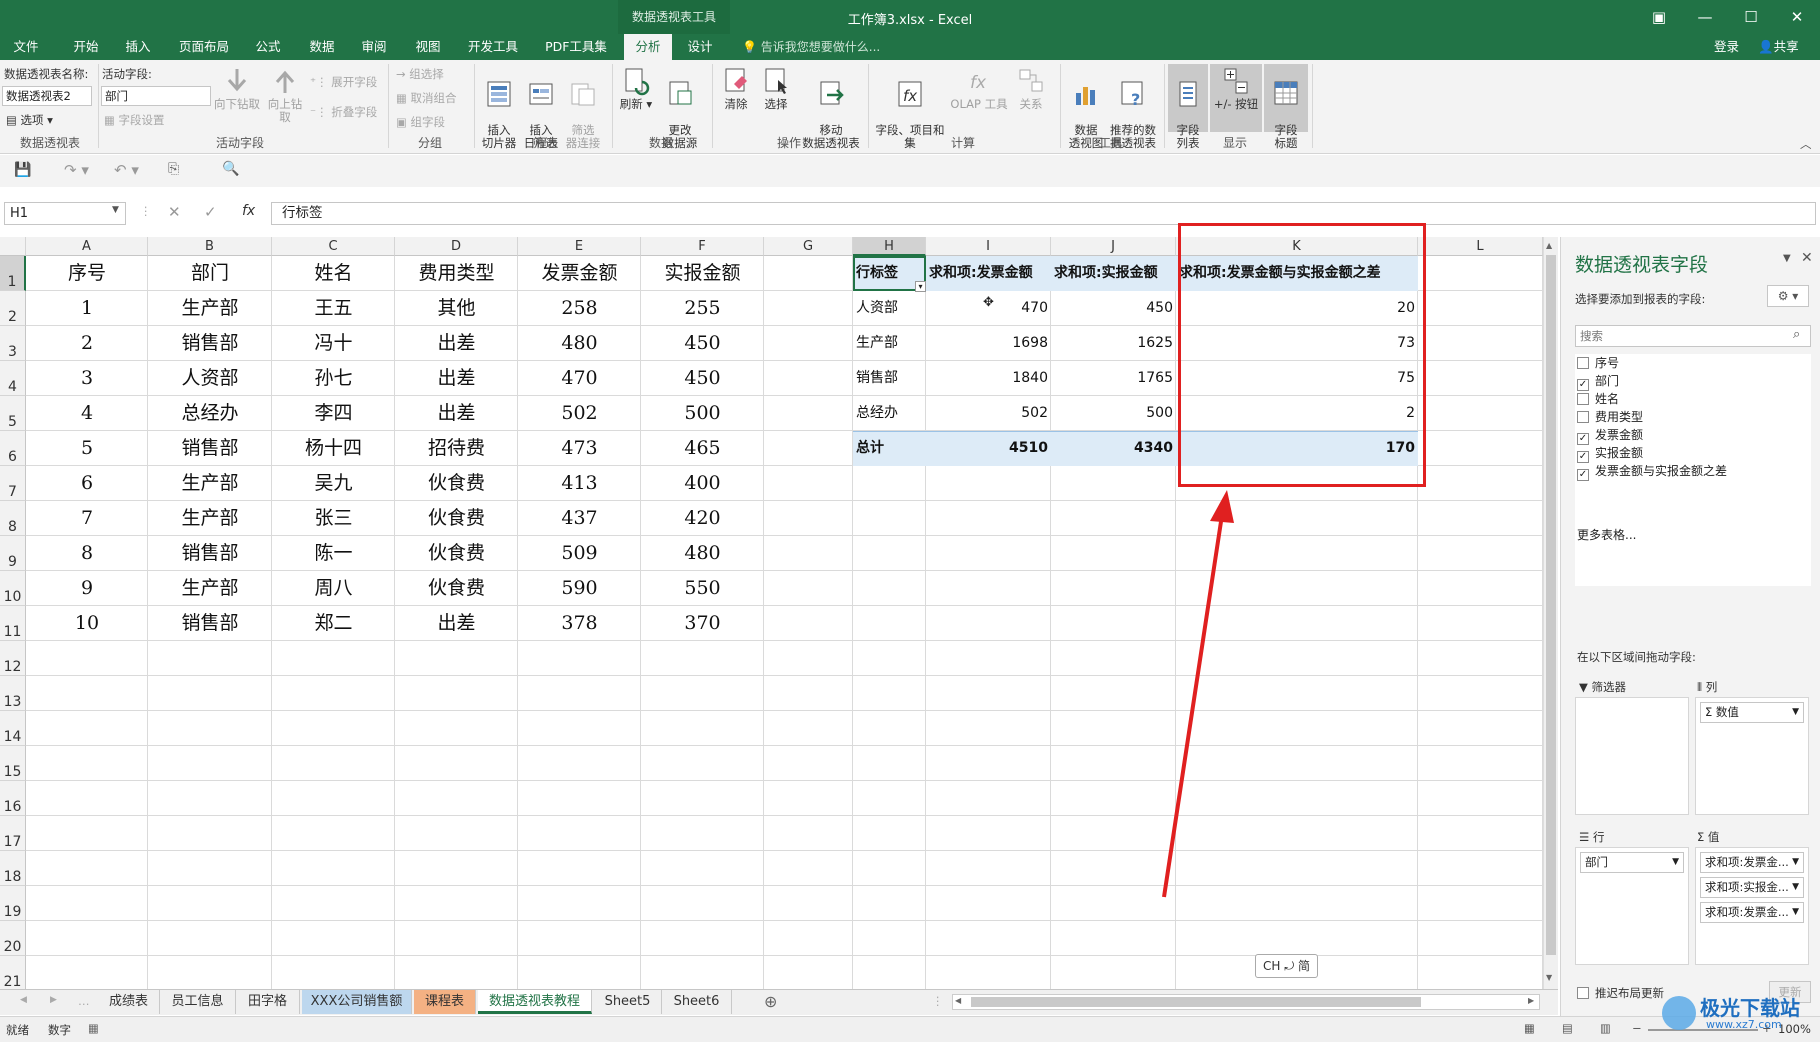 This screenshot has height=1042, width=1820. Describe the element at coordinates (53, 1000) in the screenshot. I see `next-sheet-icon: ▶` at that location.